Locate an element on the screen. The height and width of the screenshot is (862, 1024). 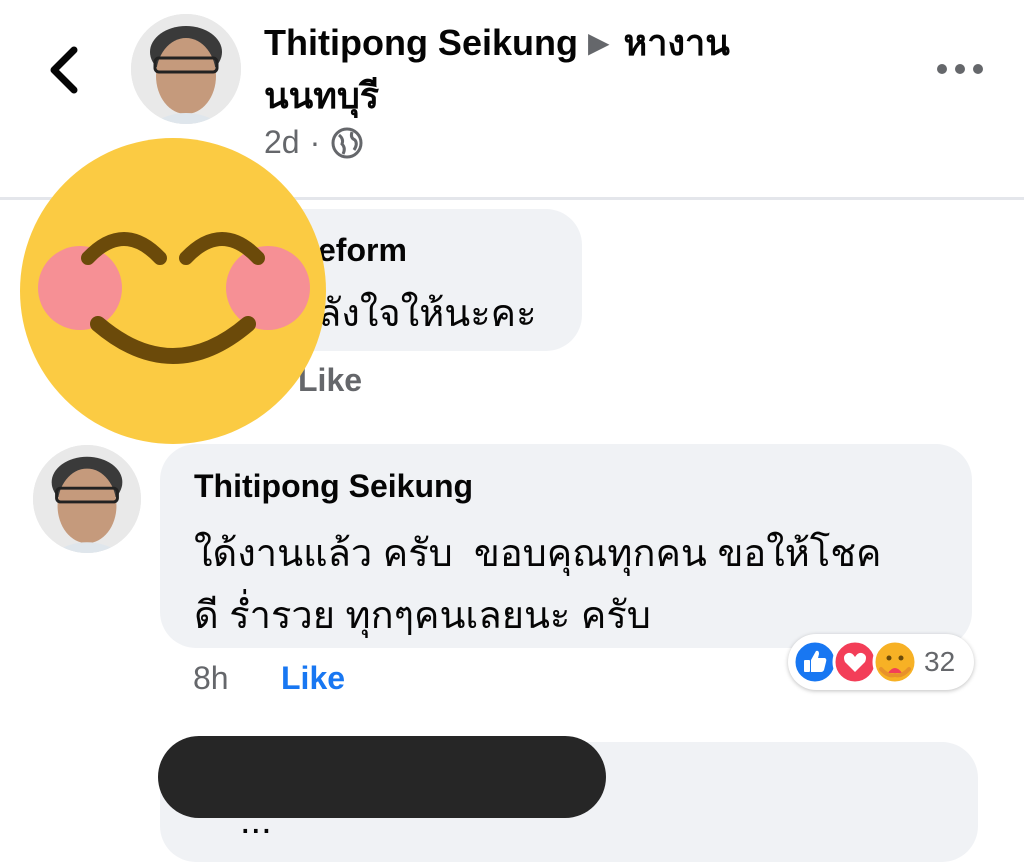
redaction-bar is located at coordinates (382, 777).